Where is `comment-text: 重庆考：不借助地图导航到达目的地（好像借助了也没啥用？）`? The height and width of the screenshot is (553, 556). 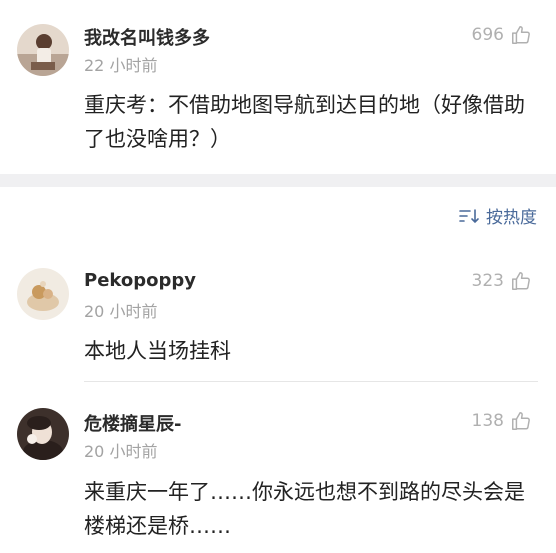 comment-text: 重庆考：不借助地图导航到达目的地（好像借助了也没啥用？） is located at coordinates (304, 122).